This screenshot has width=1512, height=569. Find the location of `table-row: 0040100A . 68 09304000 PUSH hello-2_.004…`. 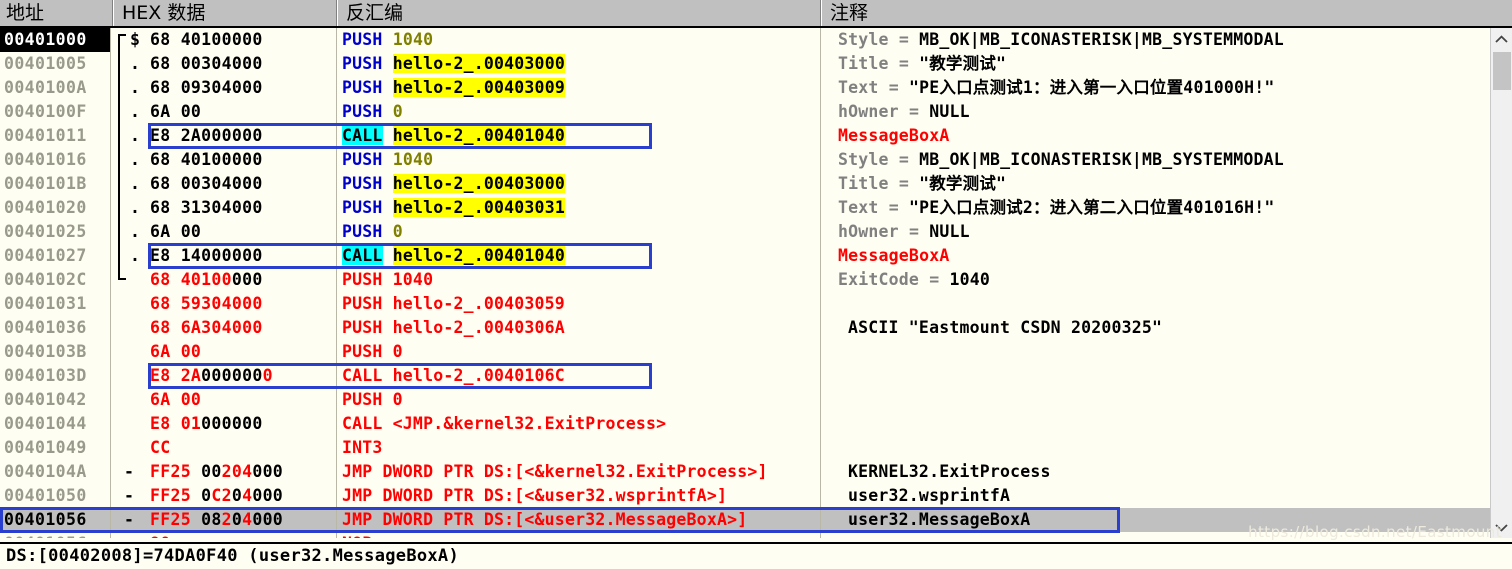

table-row: 0040100A . 68 09304000 PUSH hello-2_.004… is located at coordinates (745, 88).